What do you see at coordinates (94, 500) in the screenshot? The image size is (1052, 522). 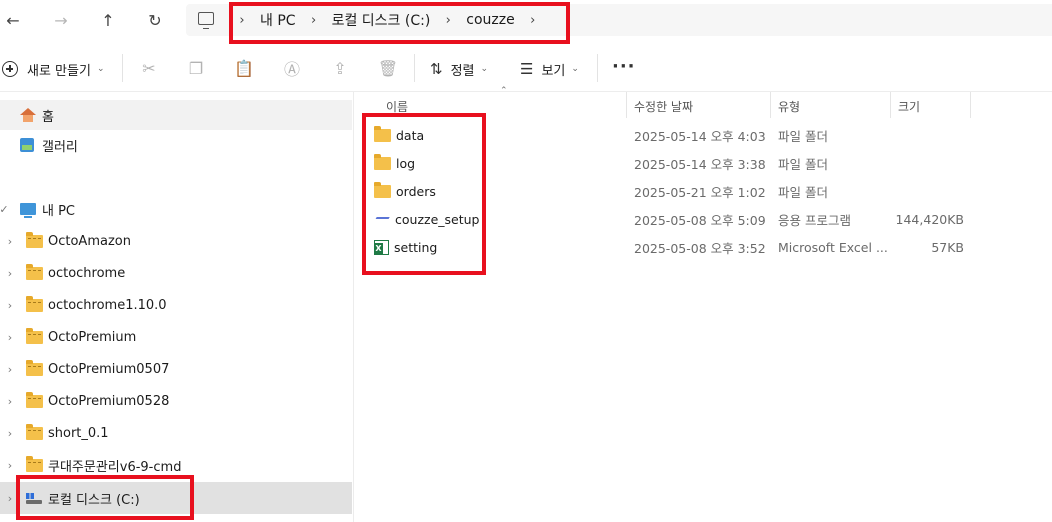 I see `sidebar-item-label: 로컬 디스크 (C:)` at bounding box center [94, 500].